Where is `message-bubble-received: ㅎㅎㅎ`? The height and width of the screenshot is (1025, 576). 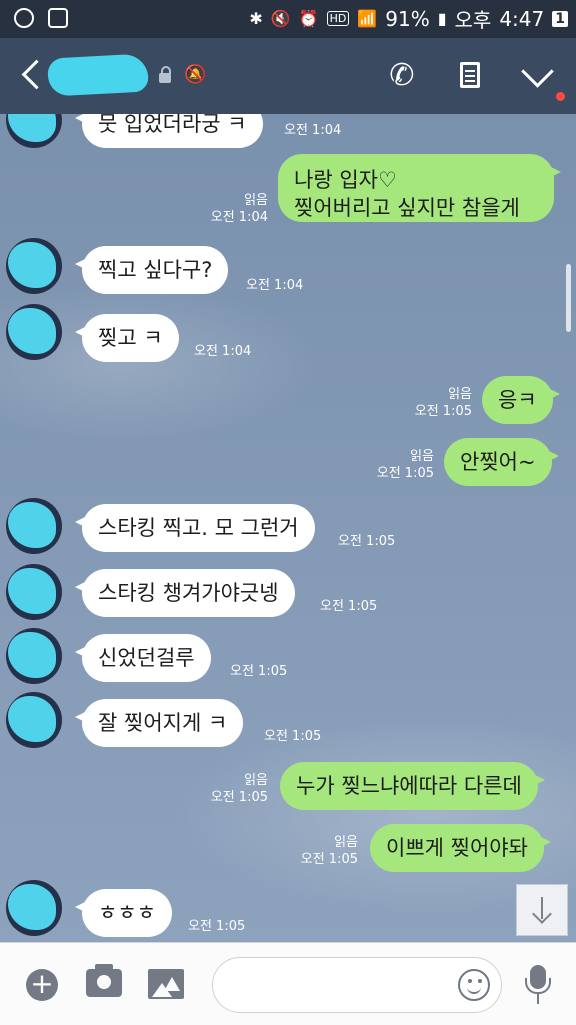 message-bubble-received: ㅎㅎㅎ is located at coordinates (123, 913).